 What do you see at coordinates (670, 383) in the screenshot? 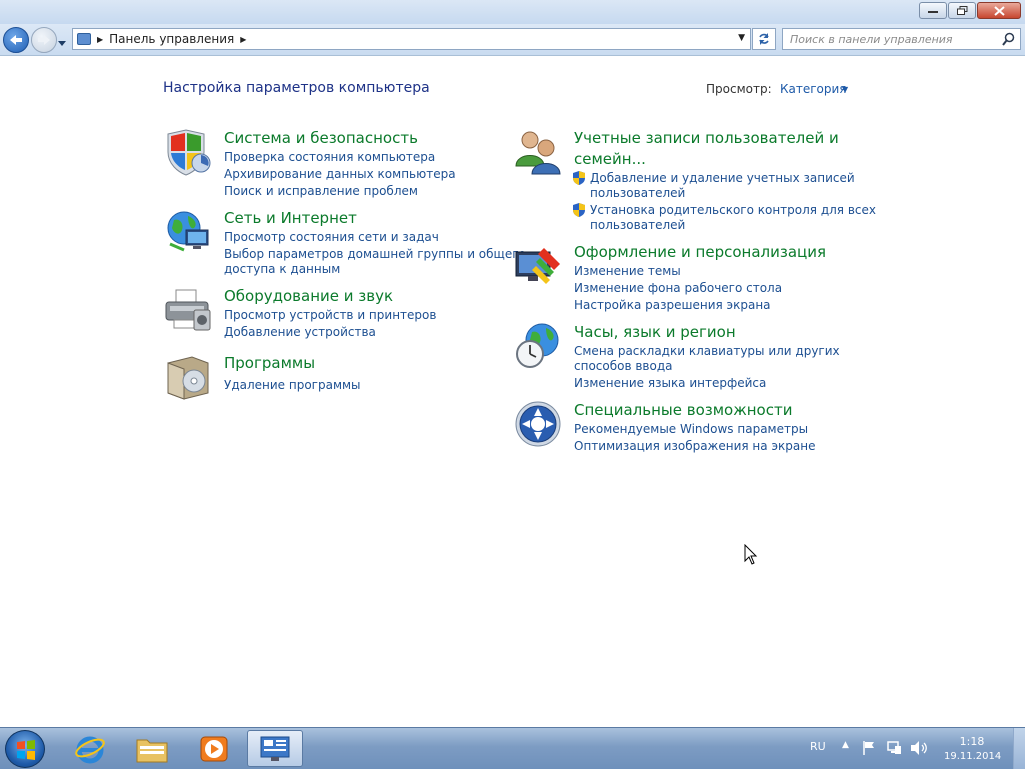
I see `category-link: Изменение языка интерфейса` at bounding box center [670, 383].